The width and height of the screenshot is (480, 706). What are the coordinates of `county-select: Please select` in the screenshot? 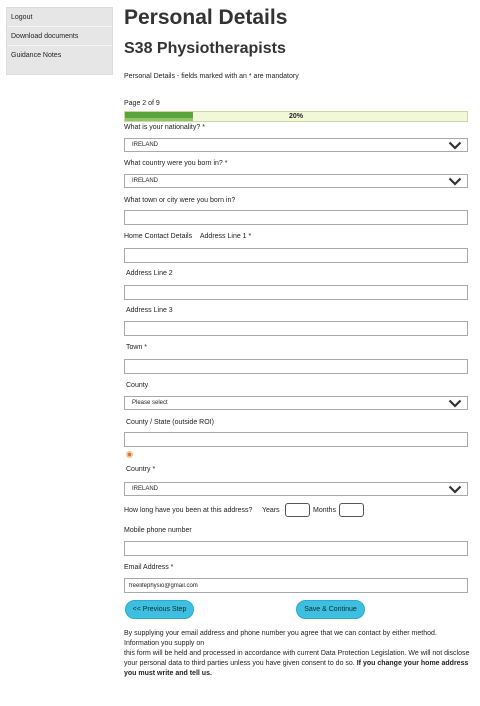 It's located at (296, 403).